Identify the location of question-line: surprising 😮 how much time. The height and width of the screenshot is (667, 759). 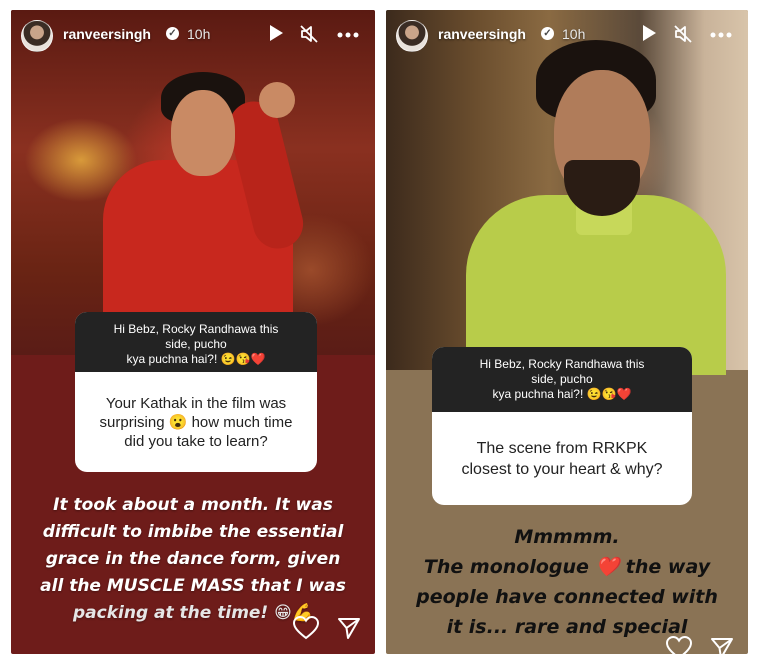
(196, 422).